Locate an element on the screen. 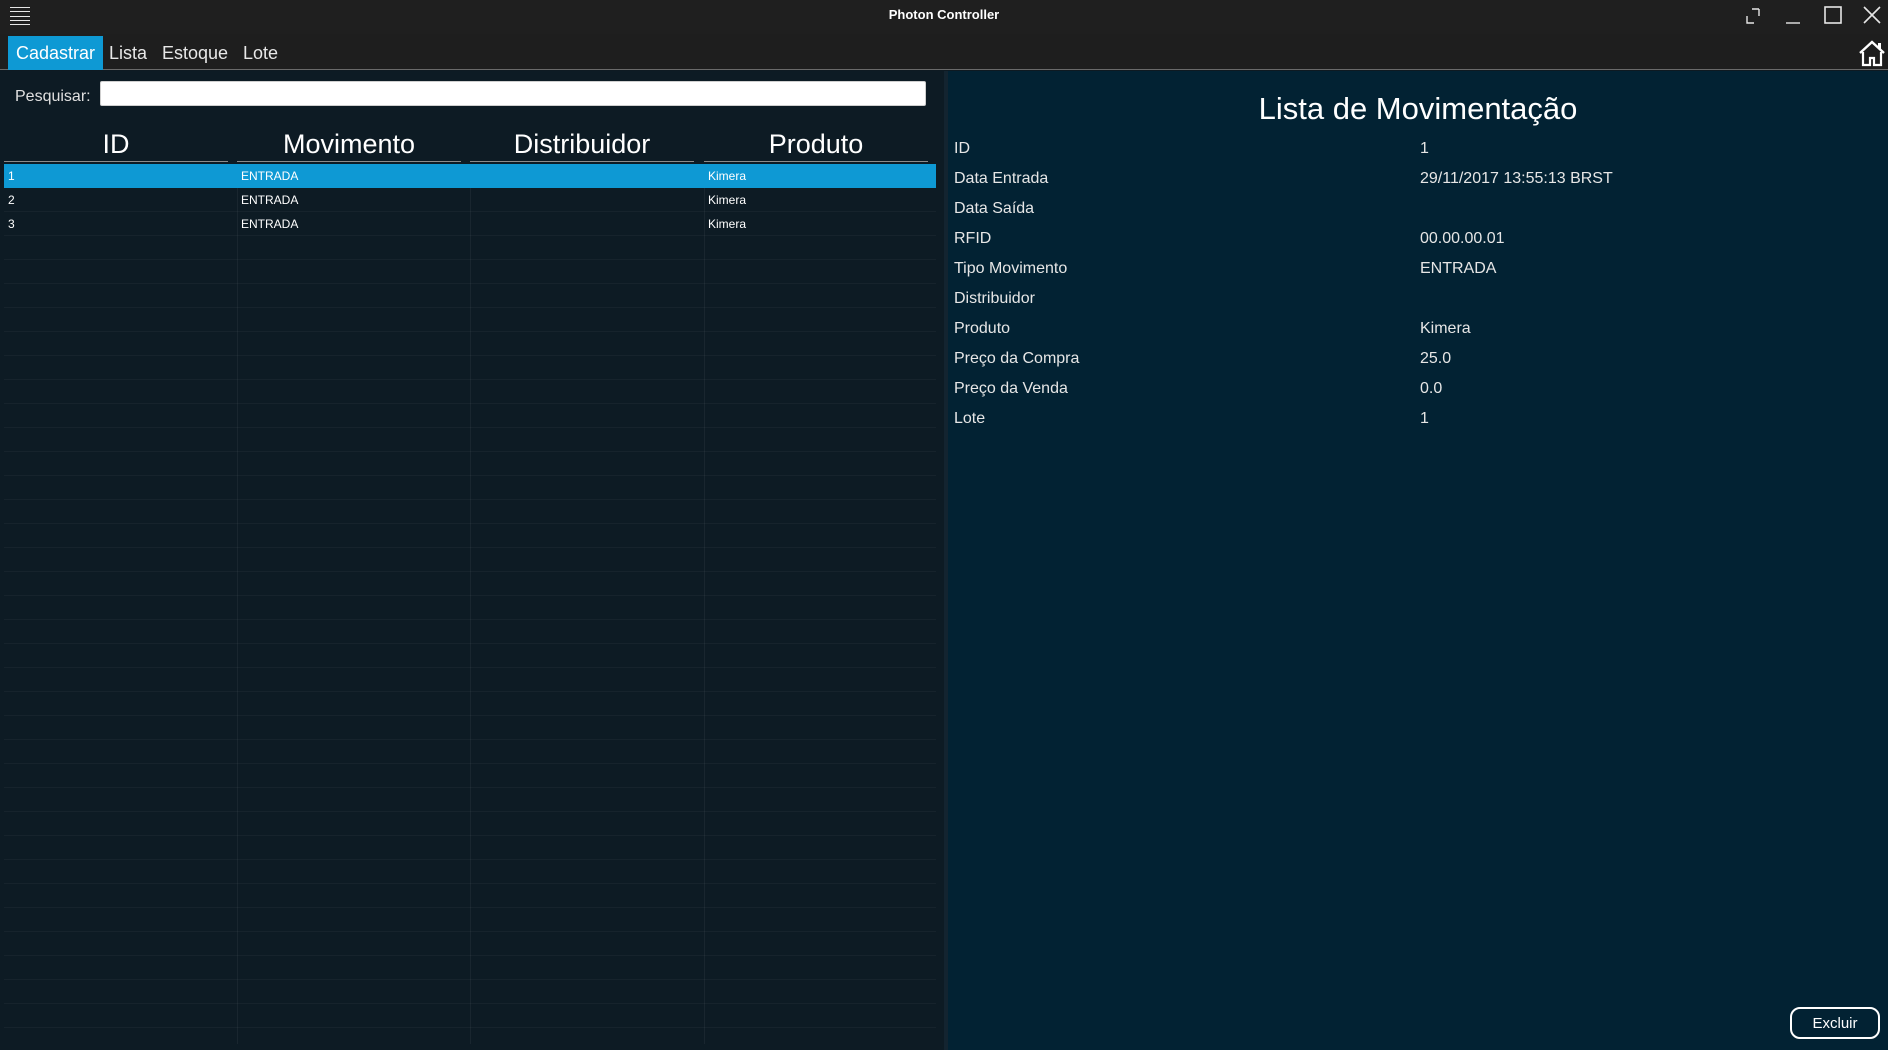 The image size is (1888, 1050). menu-item-cadastrar: Cadastrar is located at coordinates (56, 53).